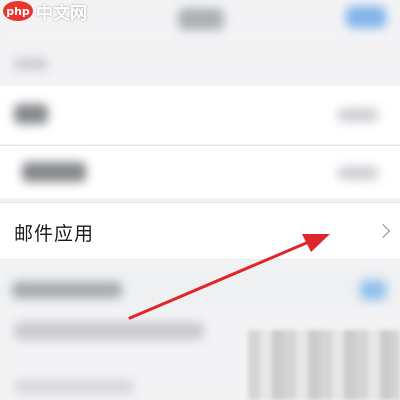 The image size is (400, 400). What do you see at coordinates (200, 231) in the screenshot?
I see `mail-app-row: 邮件应用` at bounding box center [200, 231].